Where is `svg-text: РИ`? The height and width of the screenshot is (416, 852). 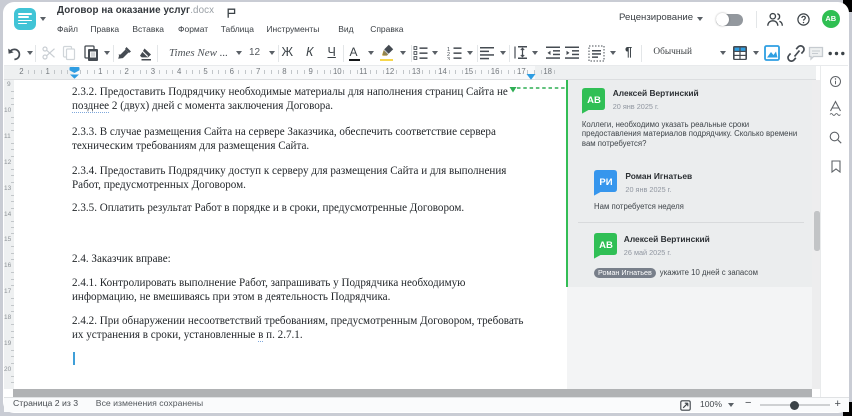 svg-text: РИ is located at coordinates (605, 182).